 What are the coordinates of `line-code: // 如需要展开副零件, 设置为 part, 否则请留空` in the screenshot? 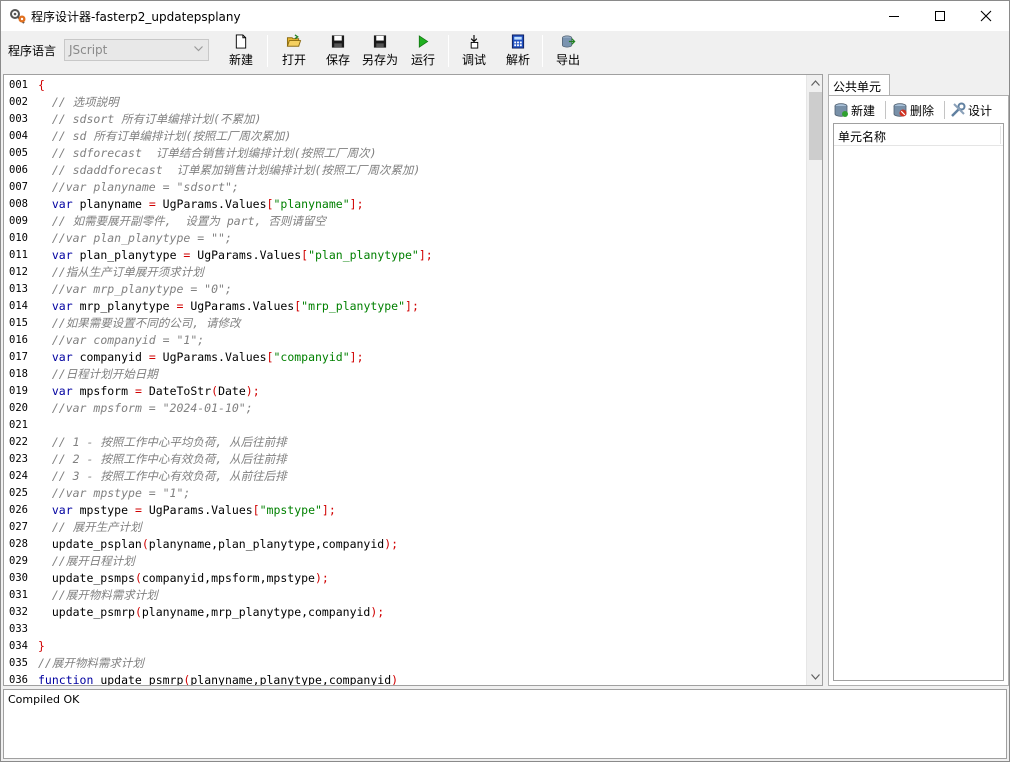 It's located at (188, 221).